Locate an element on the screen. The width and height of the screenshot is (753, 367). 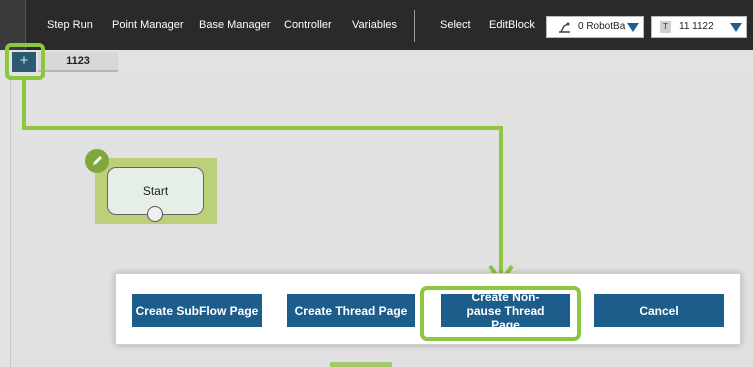
highlight-add-page is located at coordinates (25, 61).